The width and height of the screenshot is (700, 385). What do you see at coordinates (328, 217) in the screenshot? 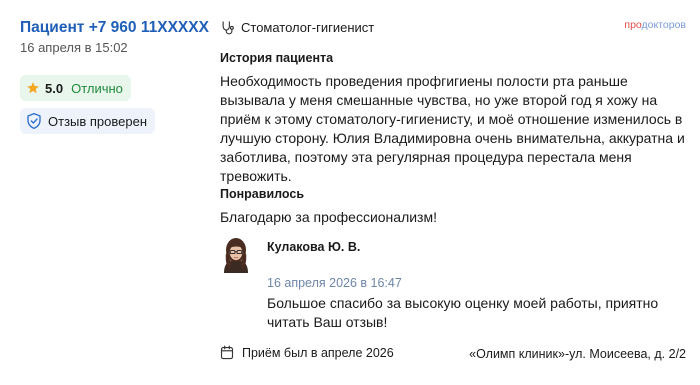
I see `liked-text: Благодарю за профессионализм!` at bounding box center [328, 217].